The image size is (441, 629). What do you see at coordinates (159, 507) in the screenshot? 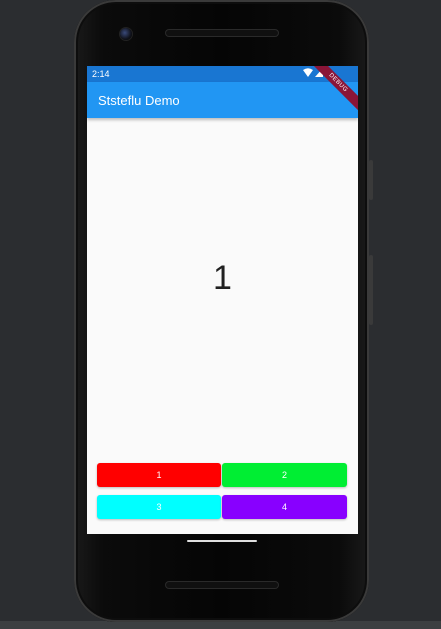
I see `button-3: 3` at bounding box center [159, 507].